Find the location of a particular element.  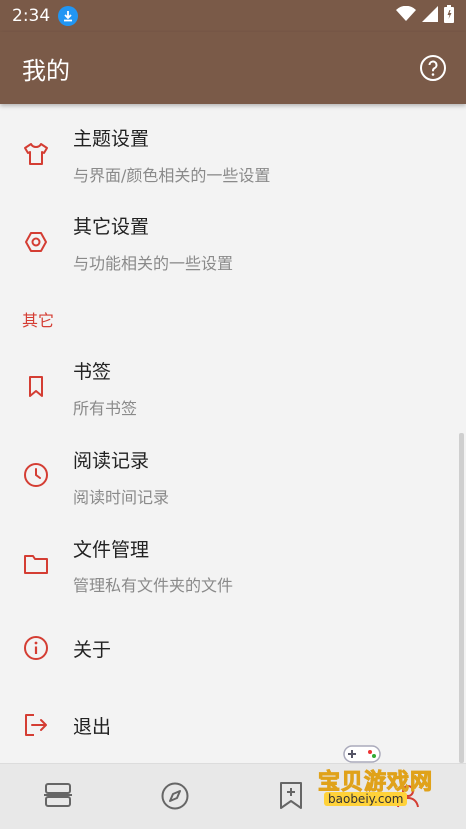

bookmark-add-icon is located at coordinates (291, 795).